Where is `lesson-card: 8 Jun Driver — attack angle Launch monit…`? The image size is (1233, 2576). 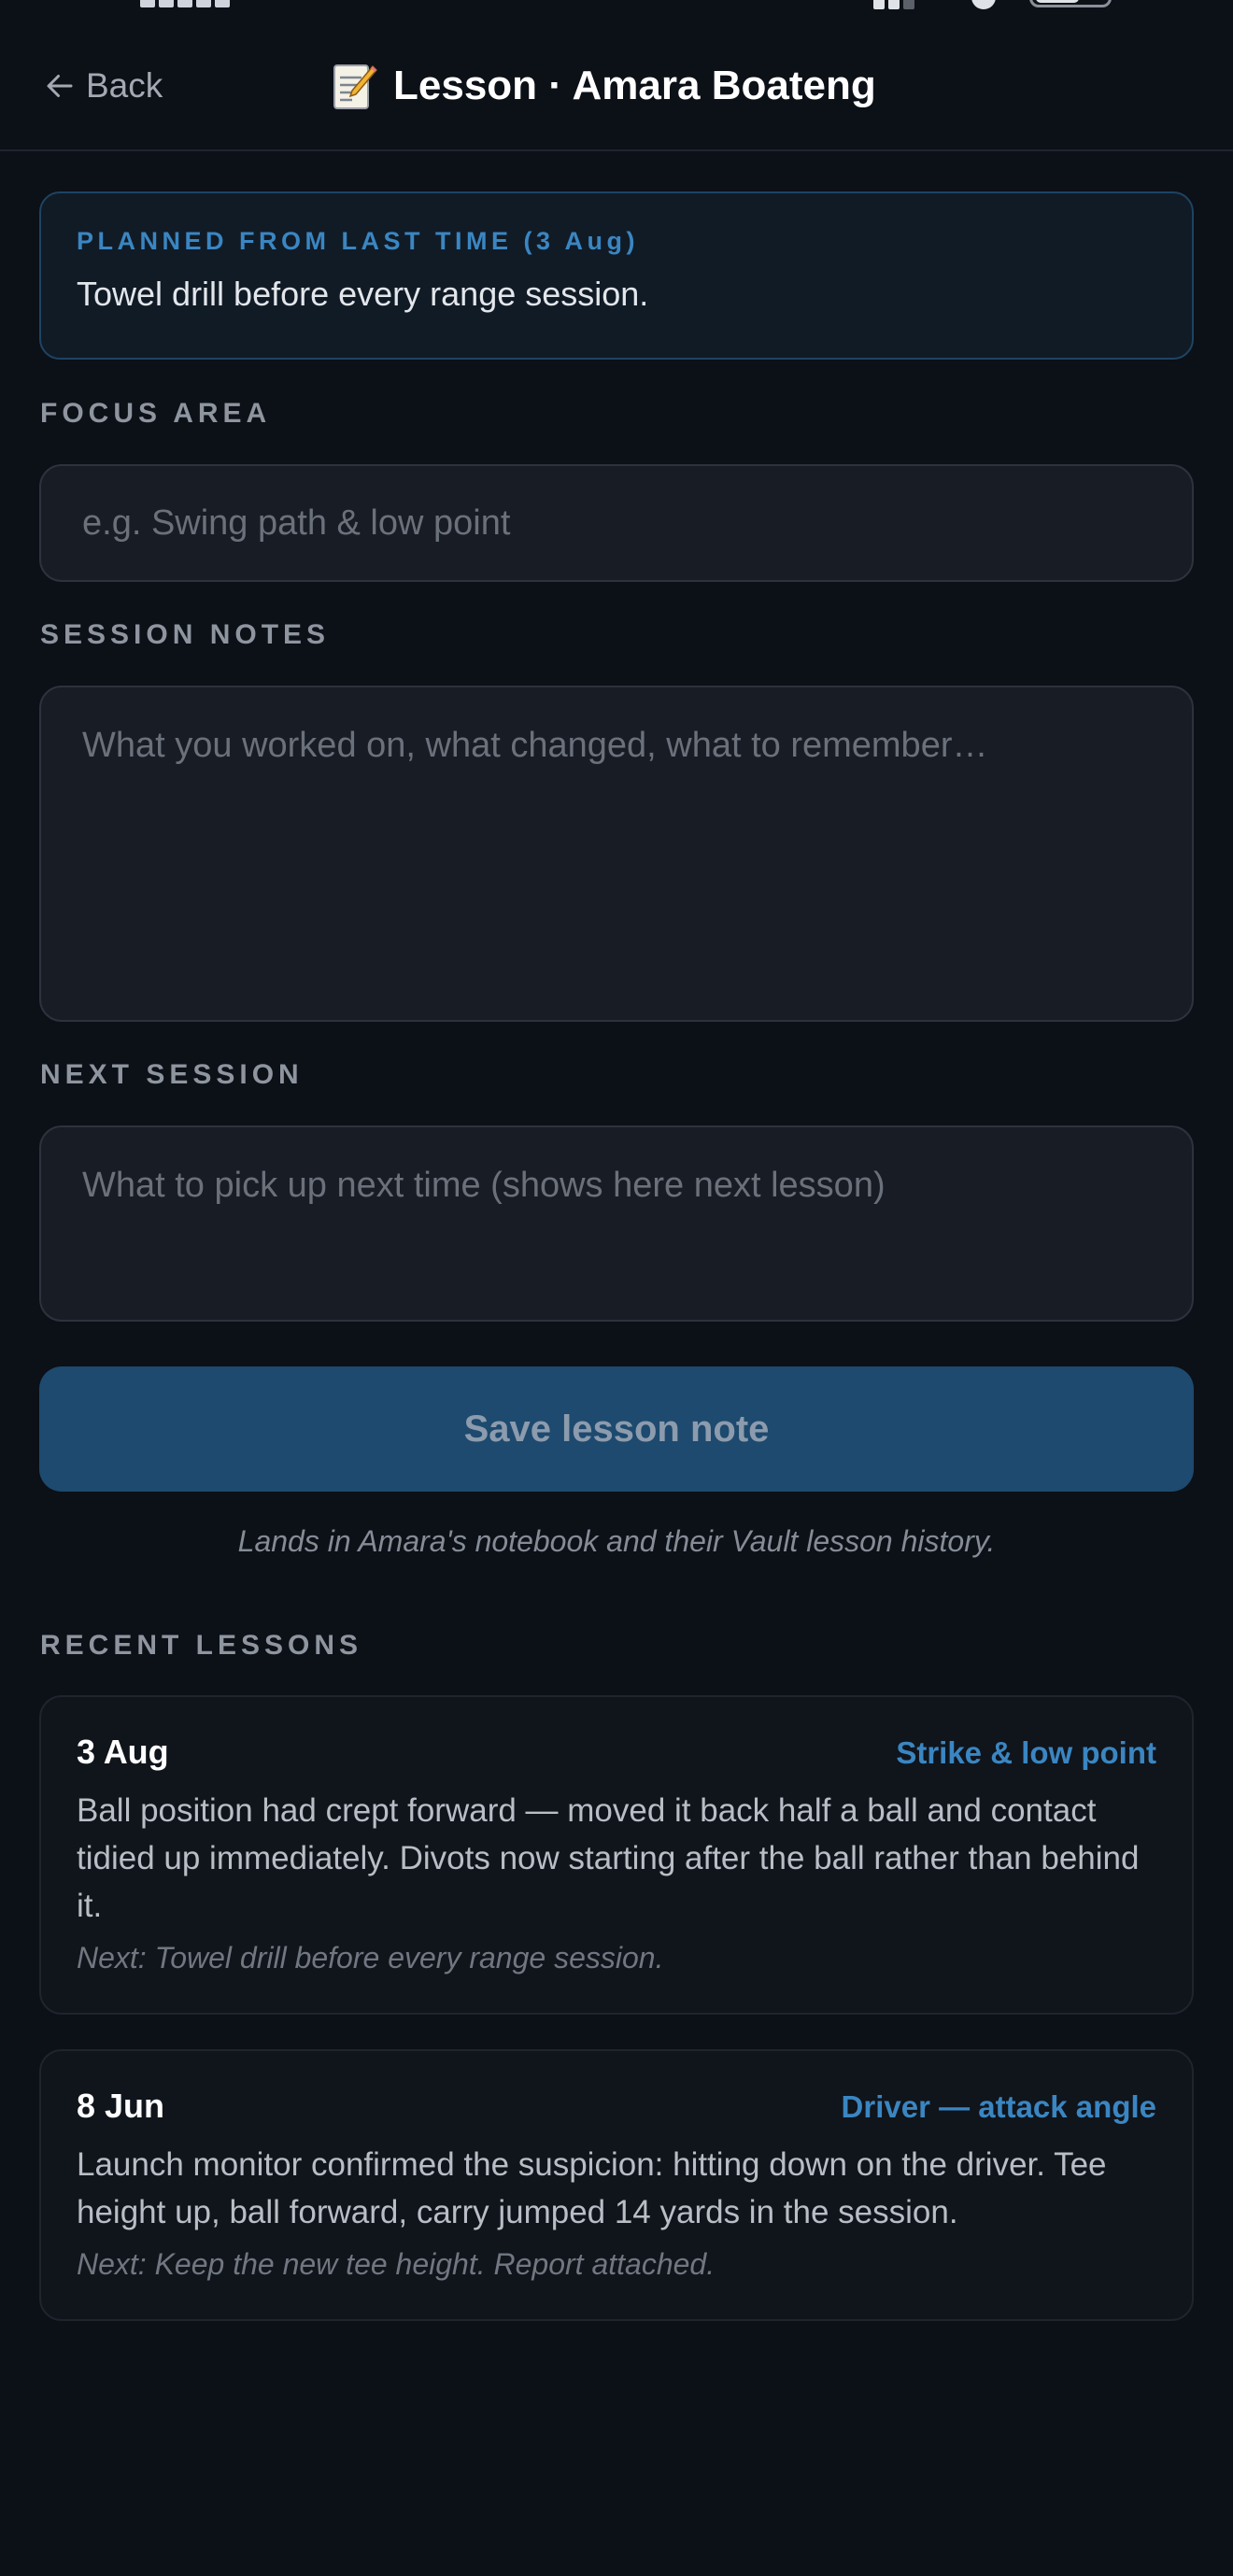 lesson-card: 8 Jun Driver — attack angle Launch monit… is located at coordinates (616, 2185).